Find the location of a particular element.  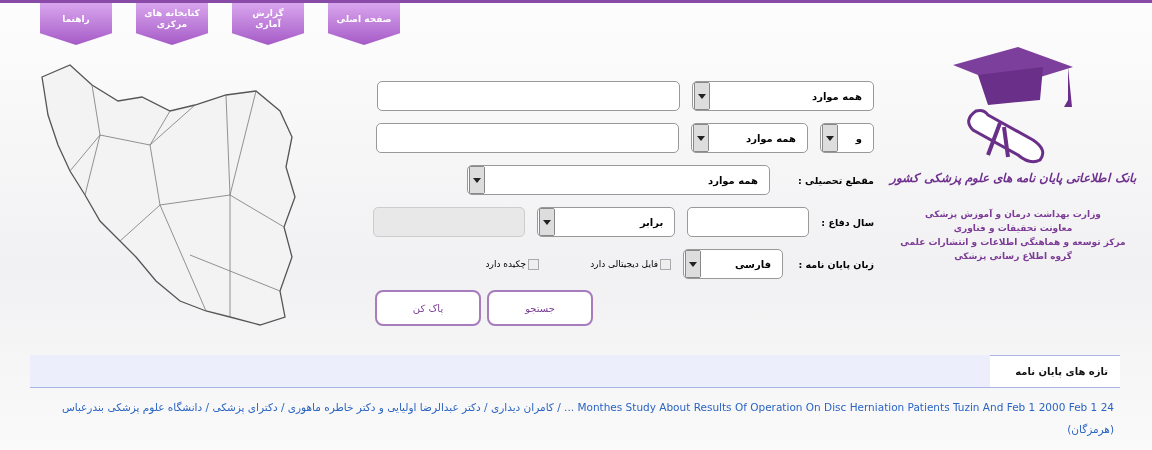

checkbox-label: چکیده دارد is located at coordinates (505, 264).